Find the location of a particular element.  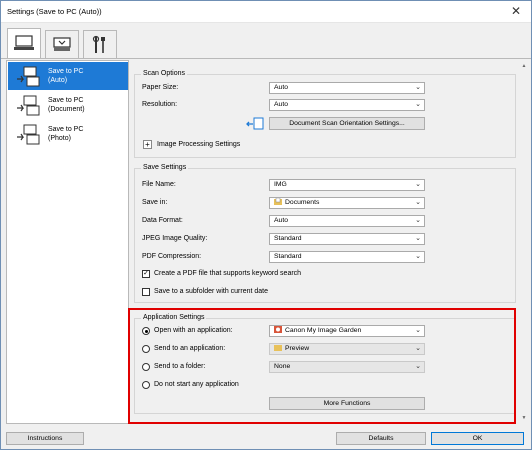

save-to-pc-auto-icon is located at coordinates (28, 76).